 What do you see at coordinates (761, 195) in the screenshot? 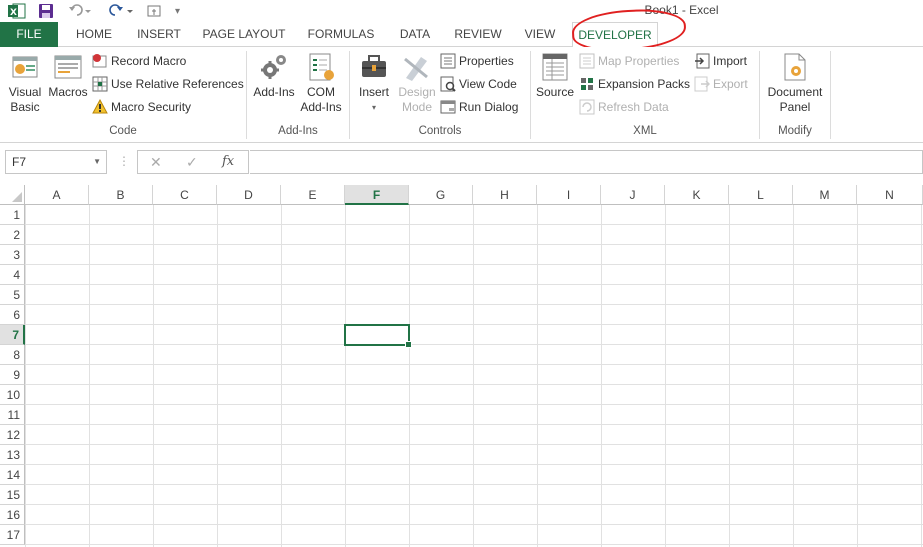
I see `column-header-l: L` at bounding box center [761, 195].